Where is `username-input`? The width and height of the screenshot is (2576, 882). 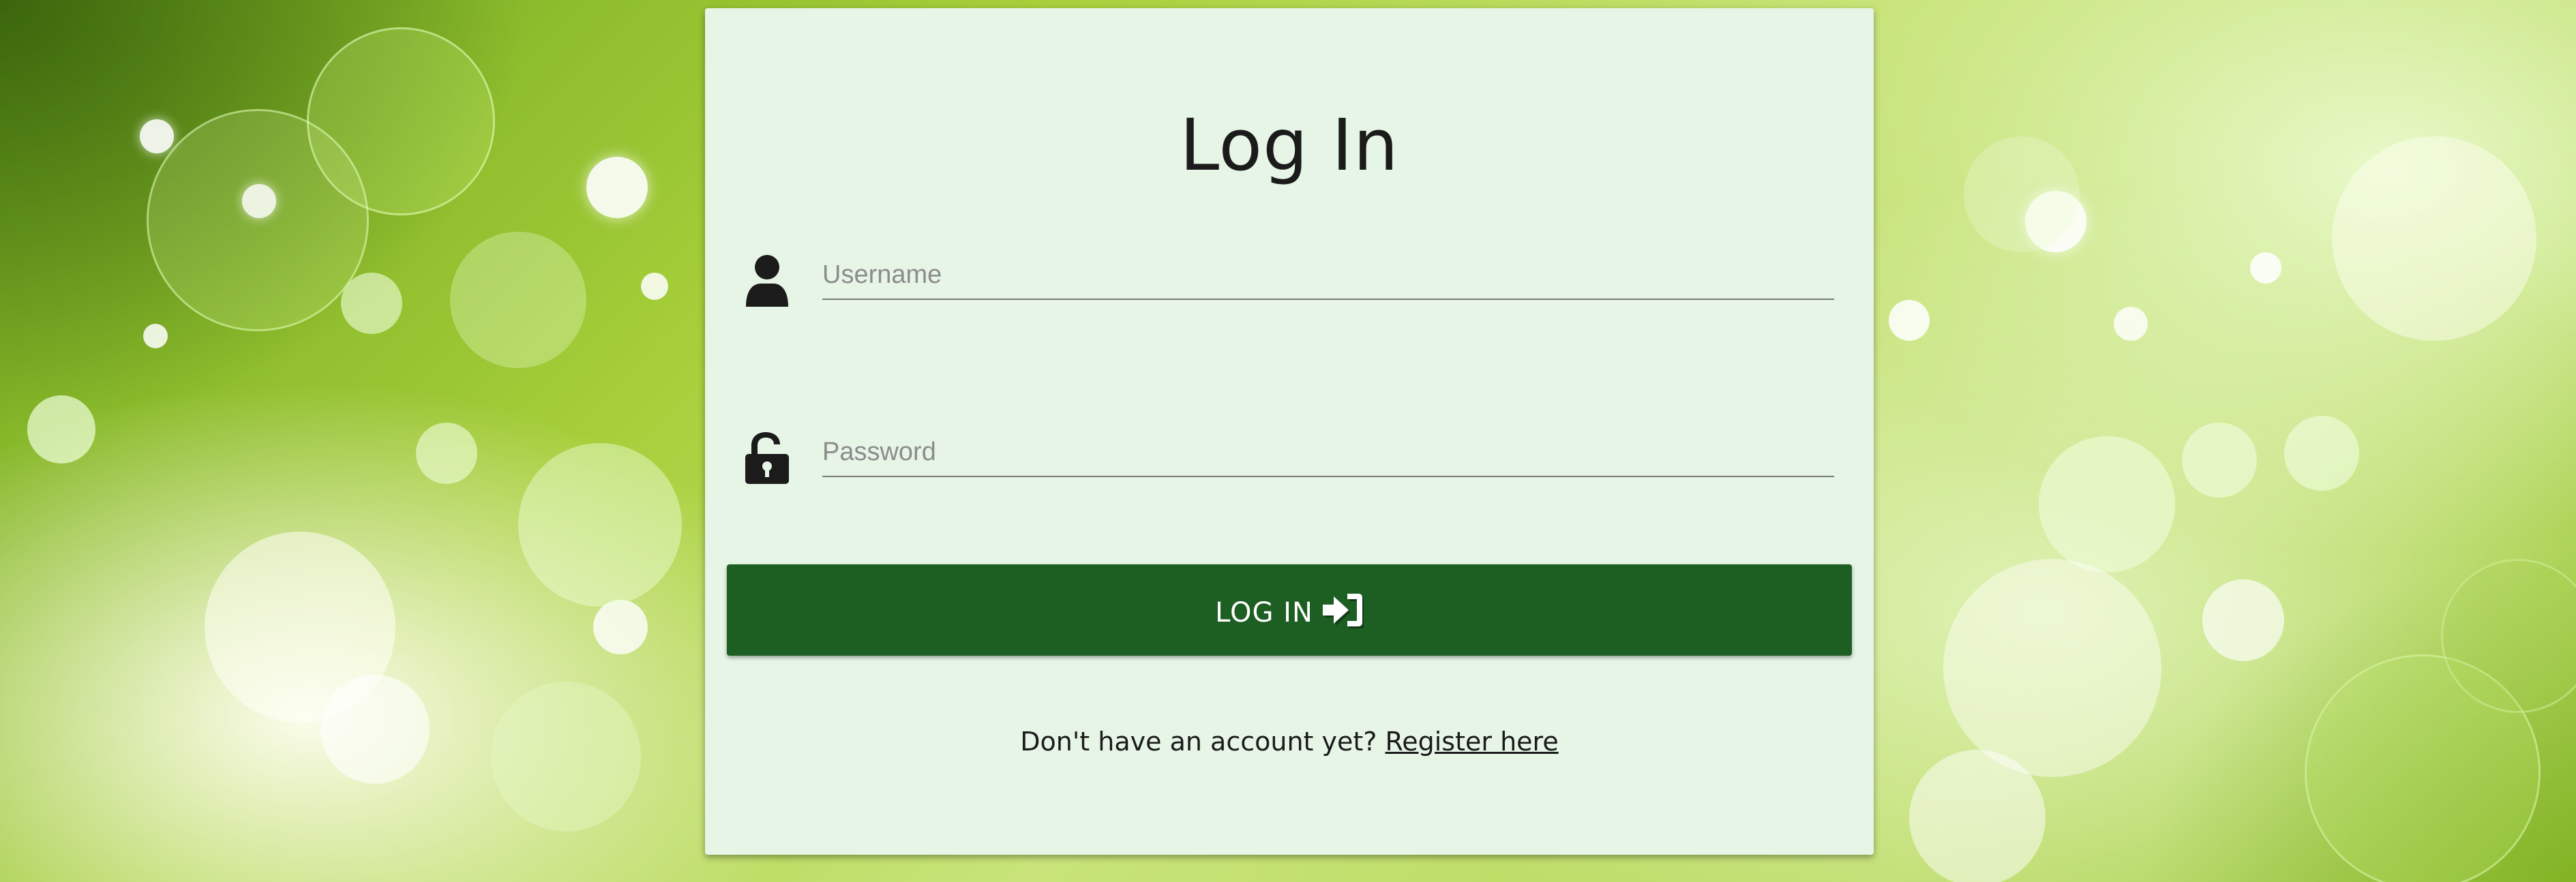
username-input is located at coordinates (1328, 275).